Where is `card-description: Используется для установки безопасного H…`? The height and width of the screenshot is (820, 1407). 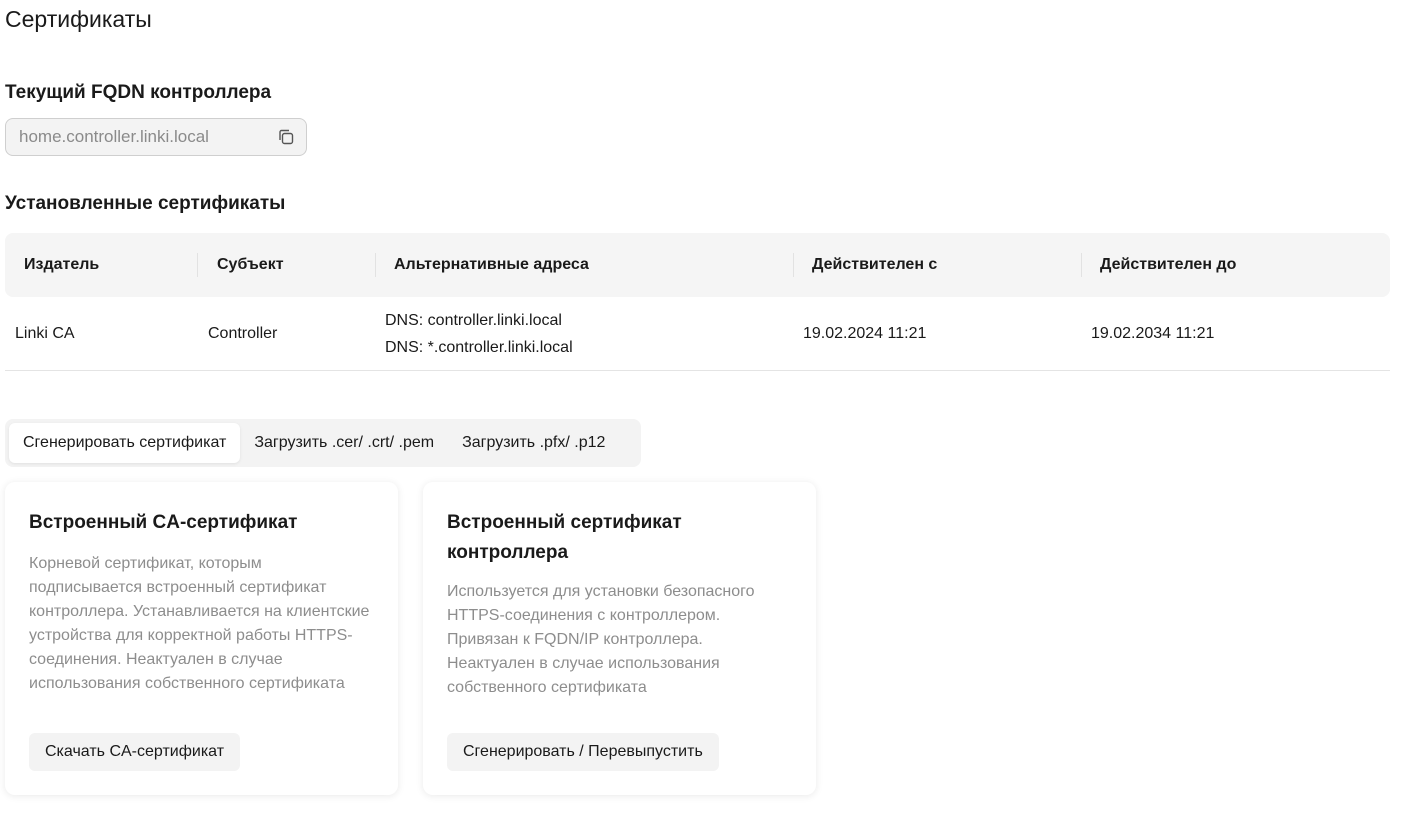 card-description: Используется для установки безопасного H… is located at coordinates (601, 639).